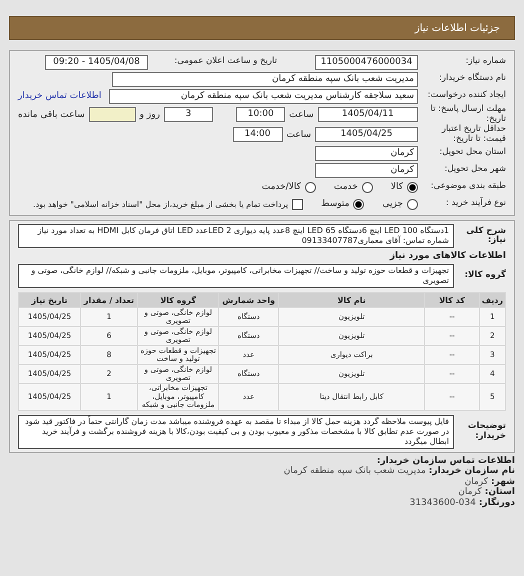 Image resolution: width=524 pixels, height=576 pixels. Describe the element at coordinates (346, 187) in the screenshot. I see `option-label: خدمت` at that location.